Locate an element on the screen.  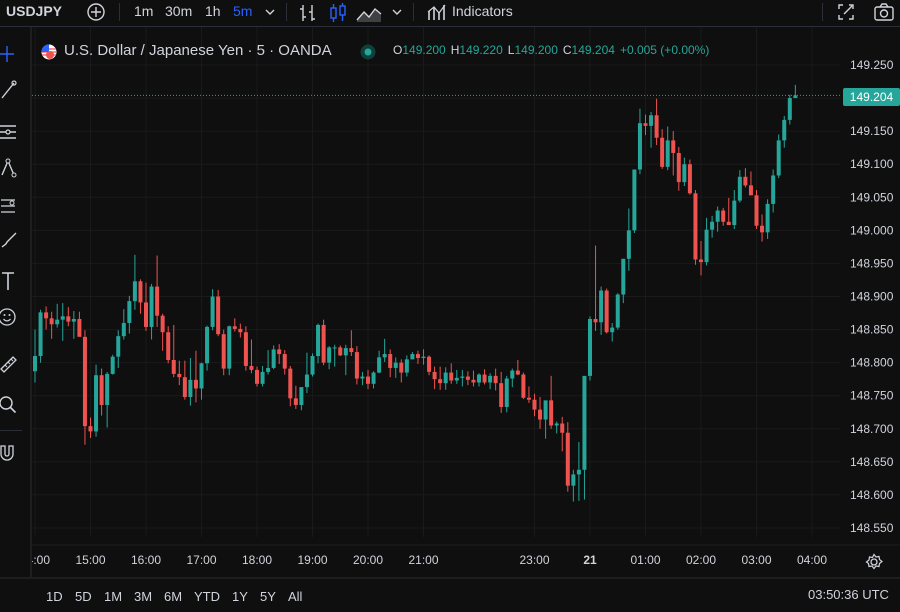
bar-style-icon is located at coordinates (308, 15).